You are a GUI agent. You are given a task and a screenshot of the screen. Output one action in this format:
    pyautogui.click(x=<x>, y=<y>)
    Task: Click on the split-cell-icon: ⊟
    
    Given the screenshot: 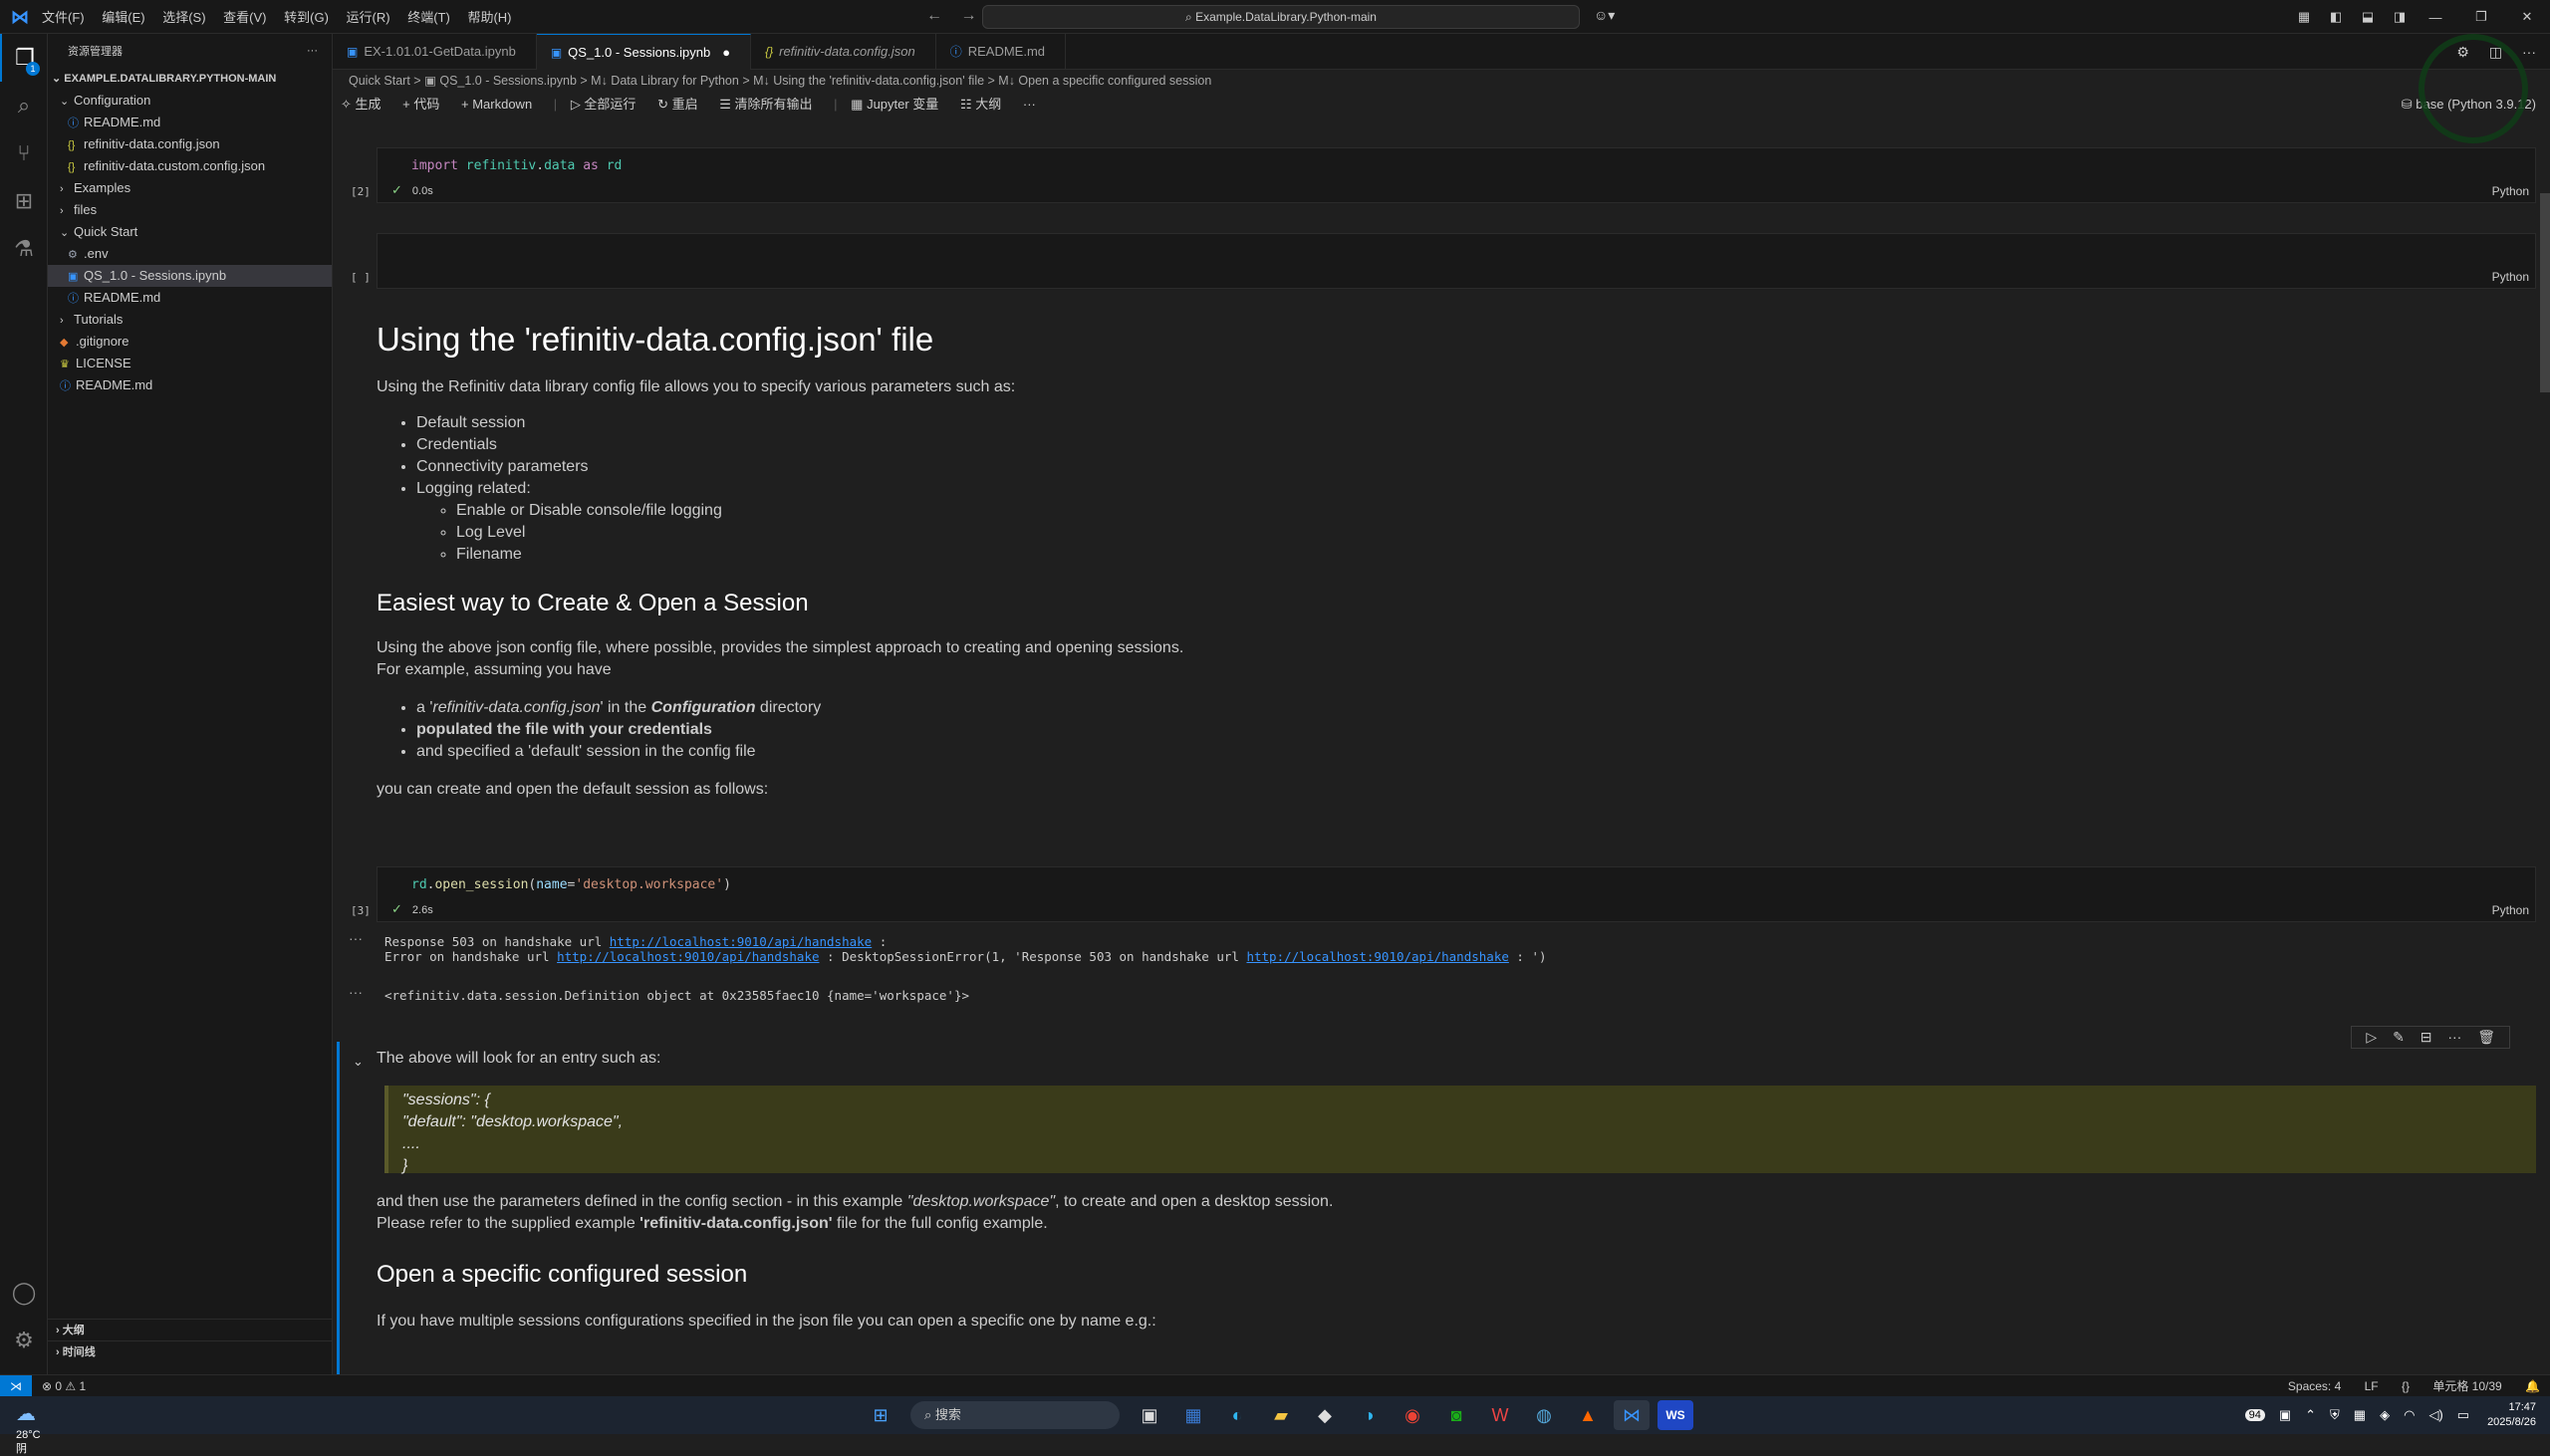 What is the action you would take?
    pyautogui.click(x=2426, y=1037)
    